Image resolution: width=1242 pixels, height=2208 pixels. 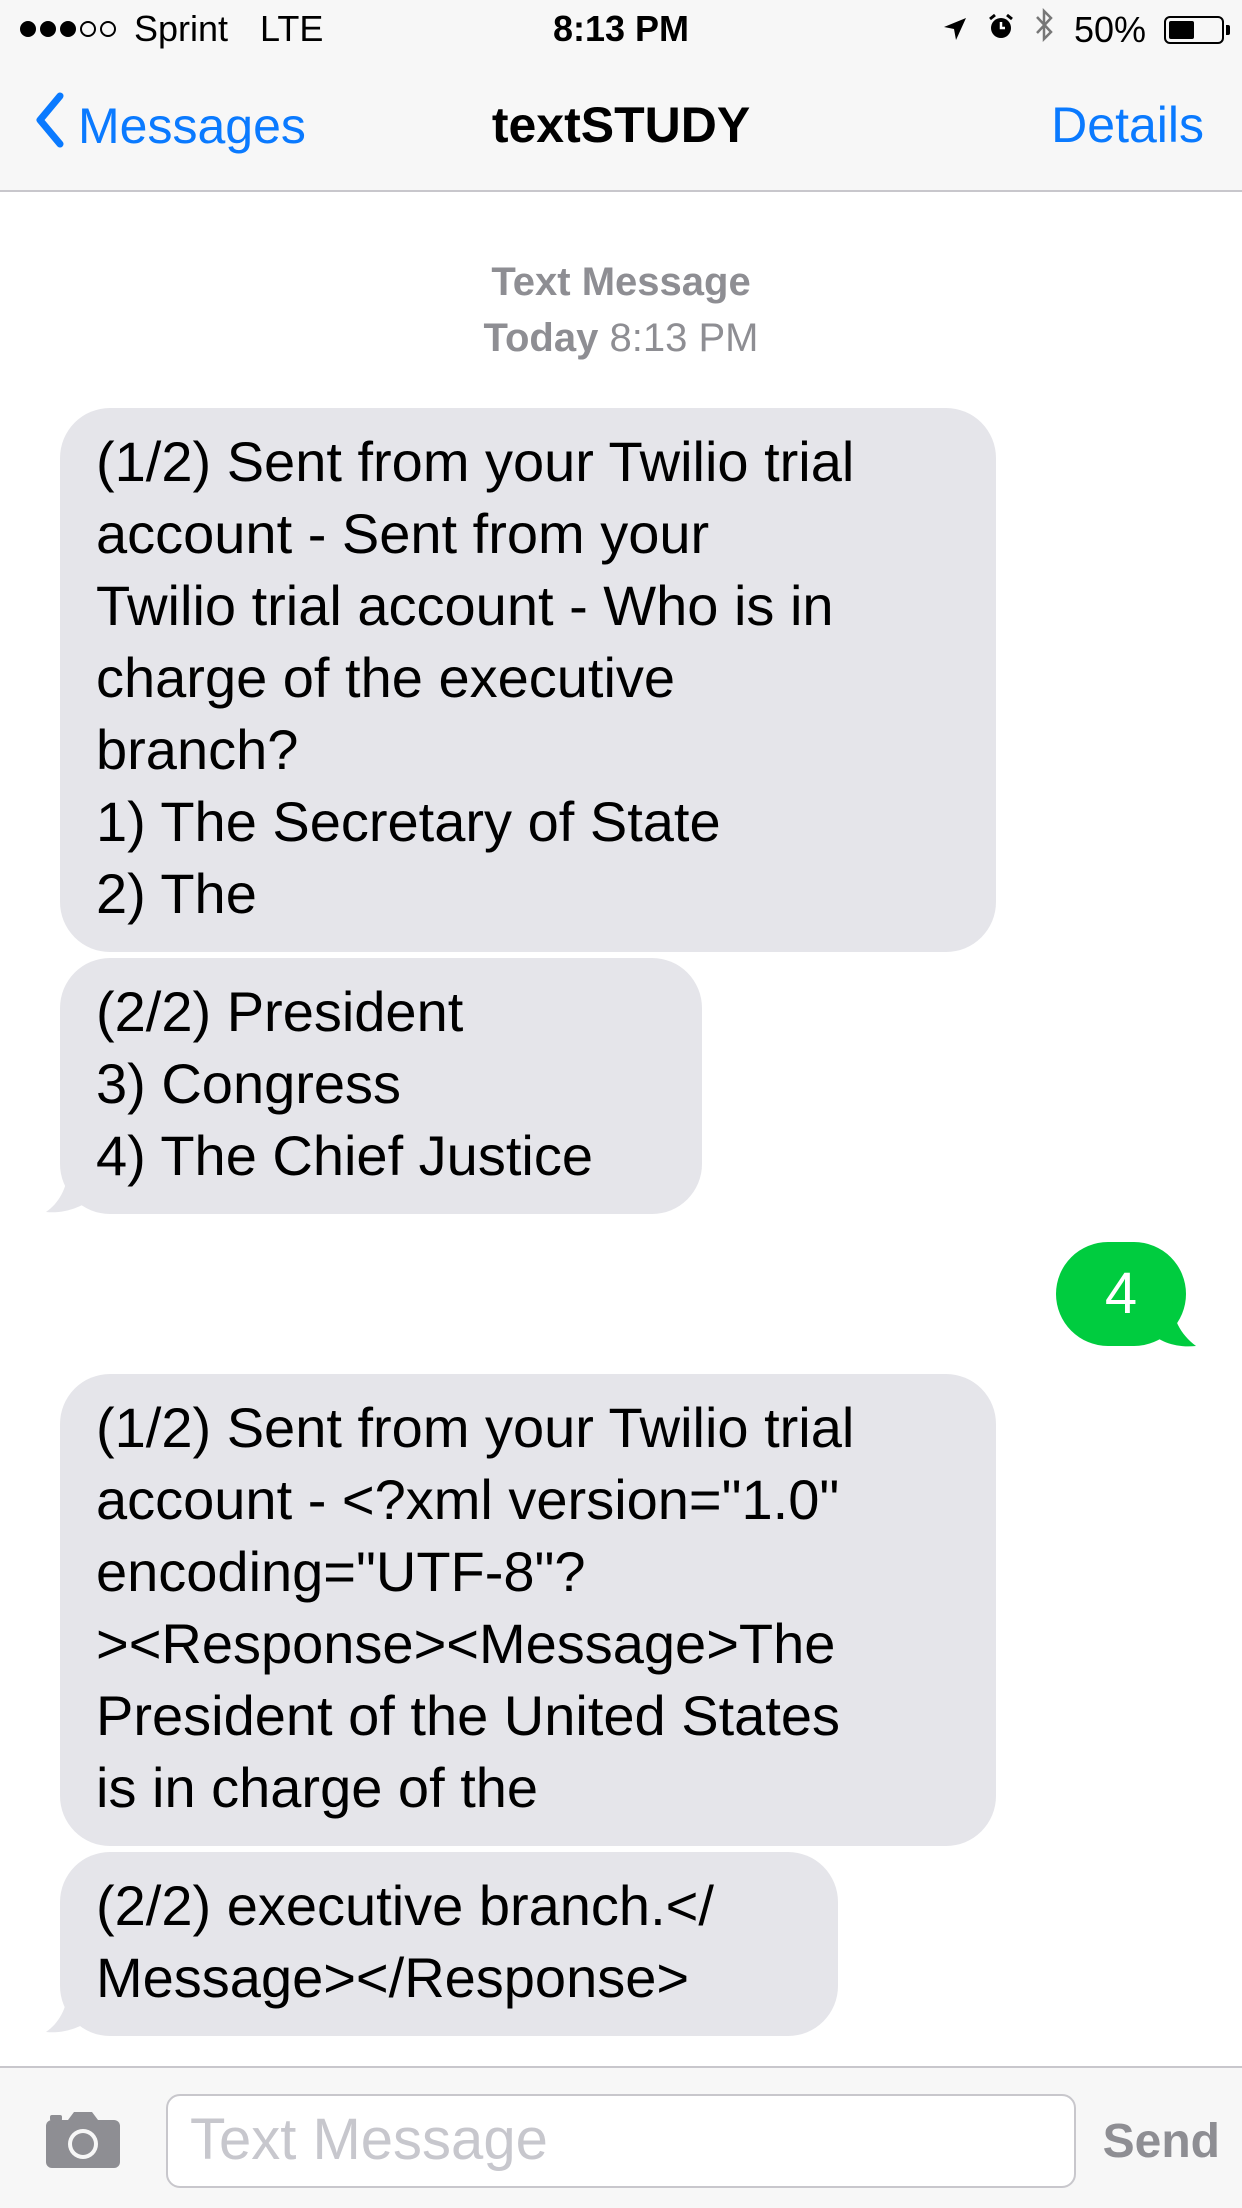 What do you see at coordinates (955, 30) in the screenshot?
I see `location-arrow-icon` at bounding box center [955, 30].